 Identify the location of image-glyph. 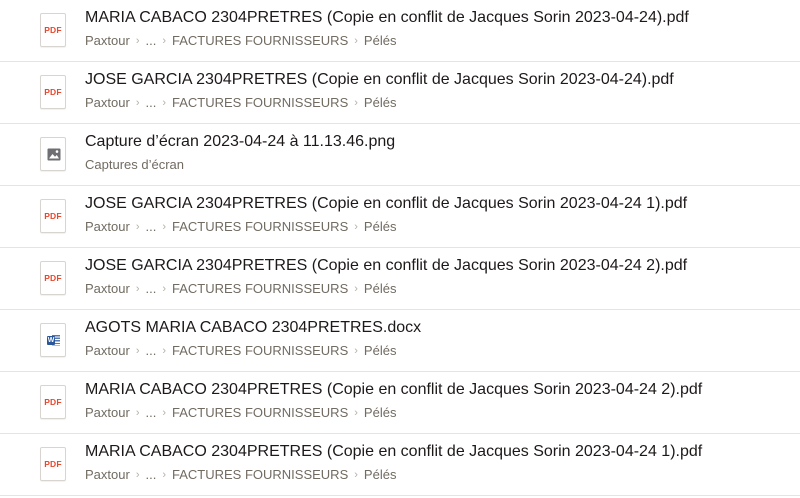
(54, 154).